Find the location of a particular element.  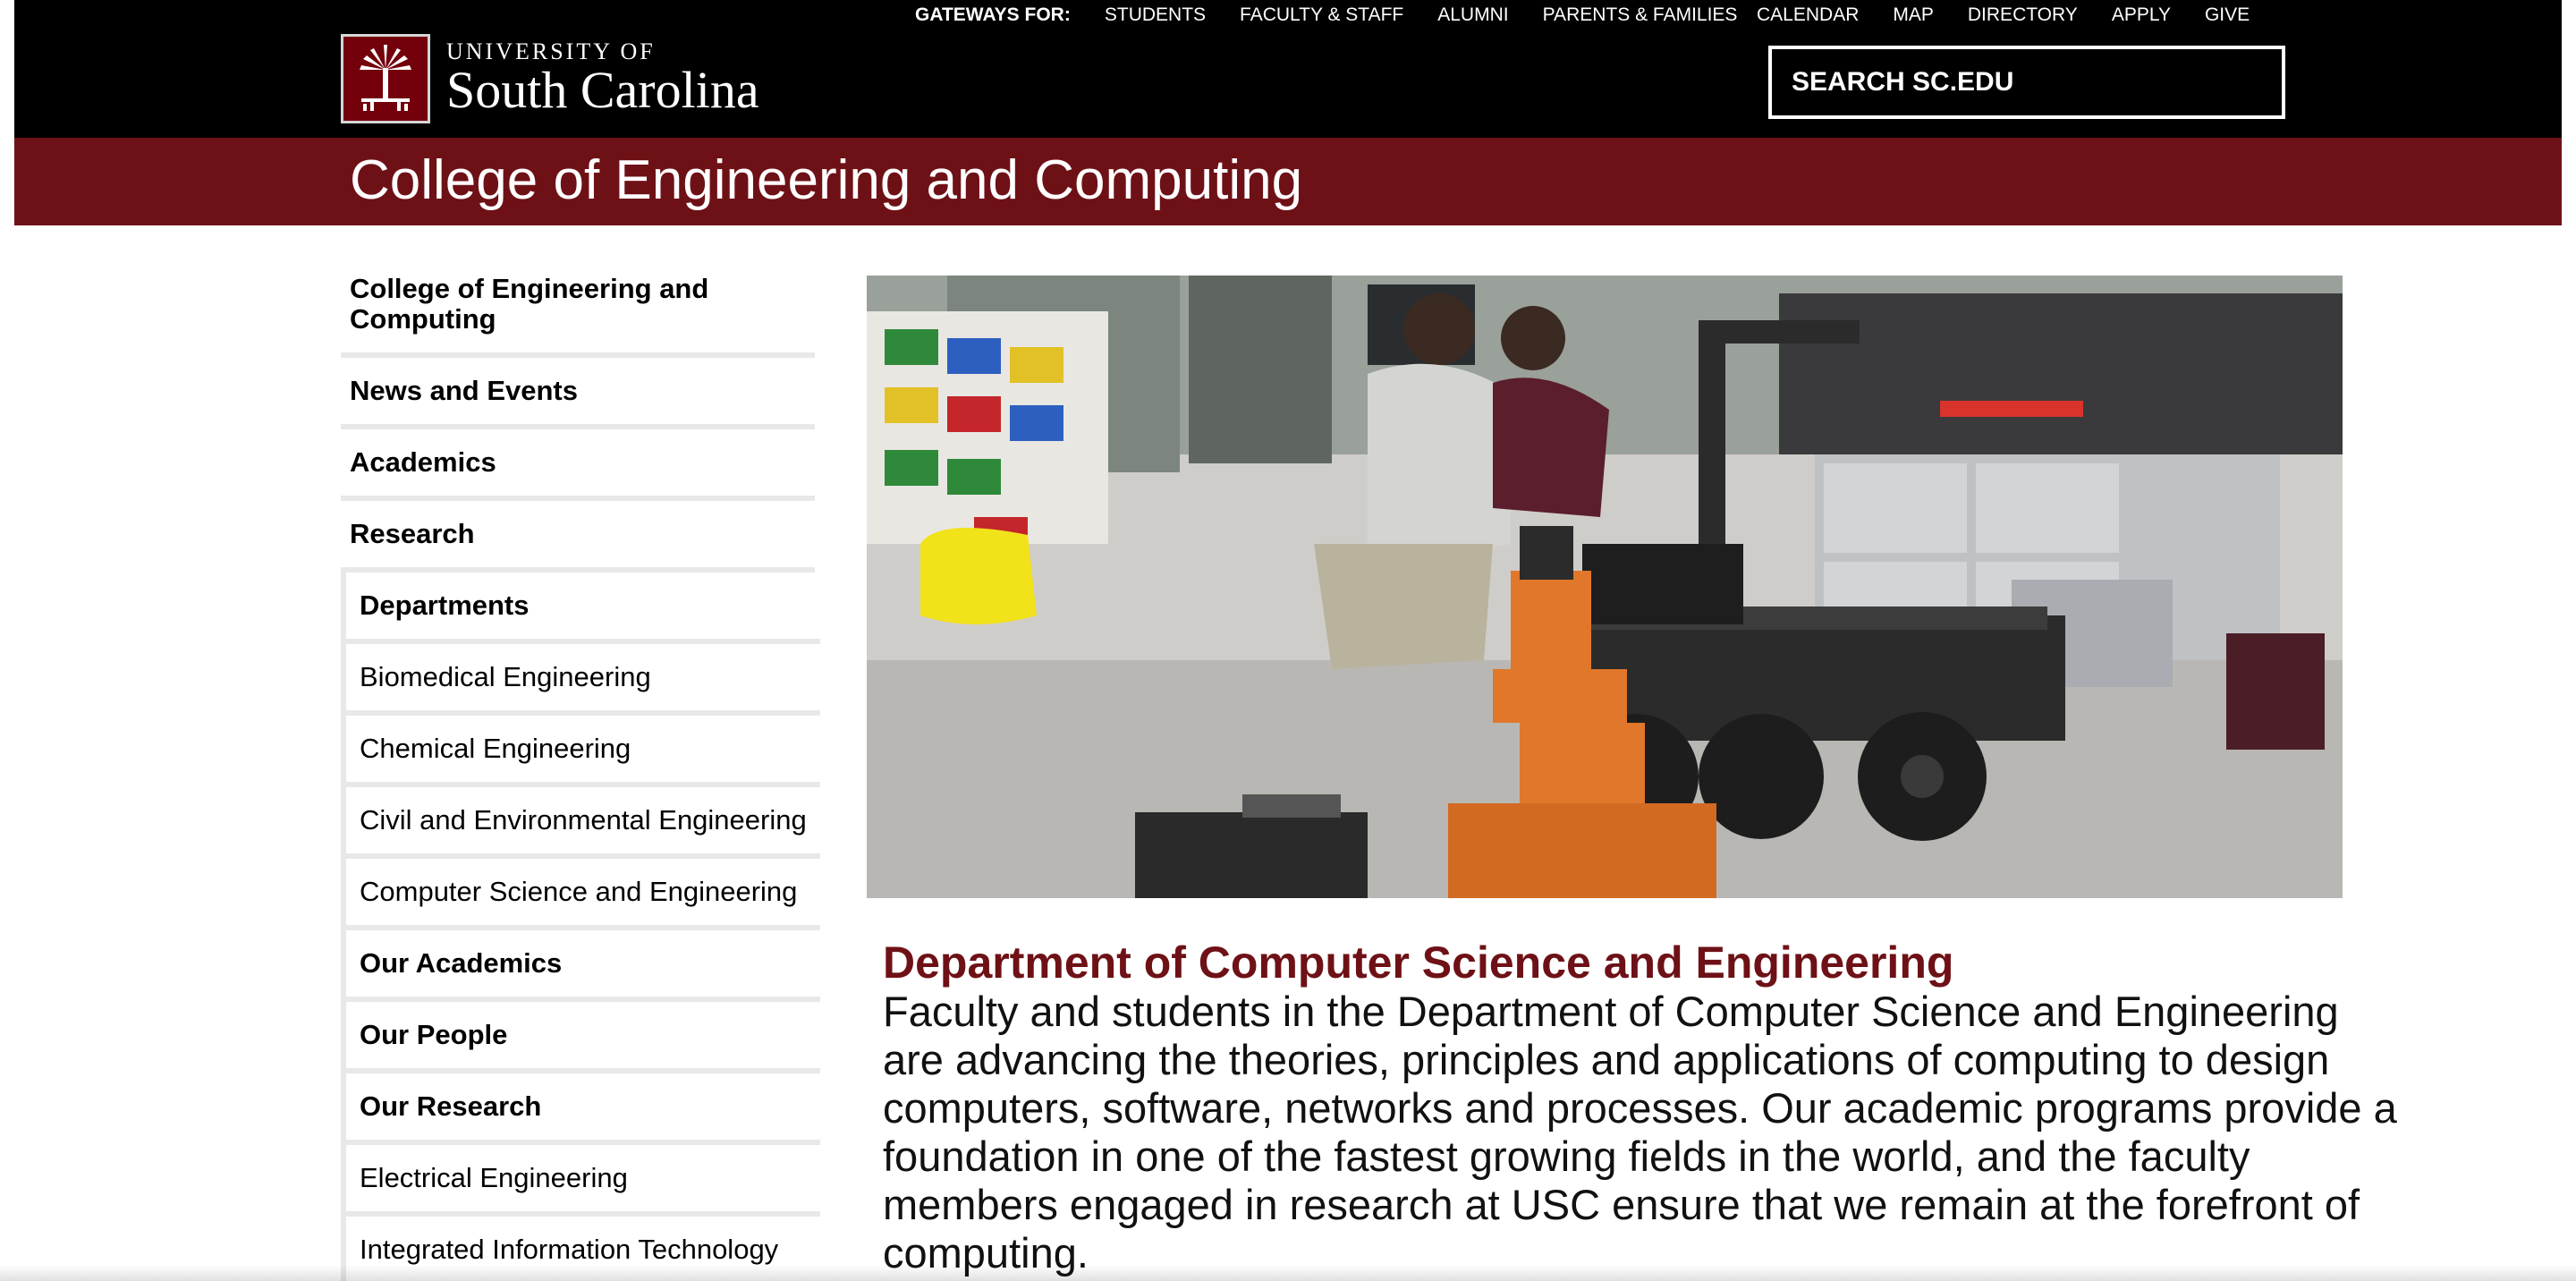

sidebar-item-electrical: Electrical Engineering is located at coordinates (580, 1181).